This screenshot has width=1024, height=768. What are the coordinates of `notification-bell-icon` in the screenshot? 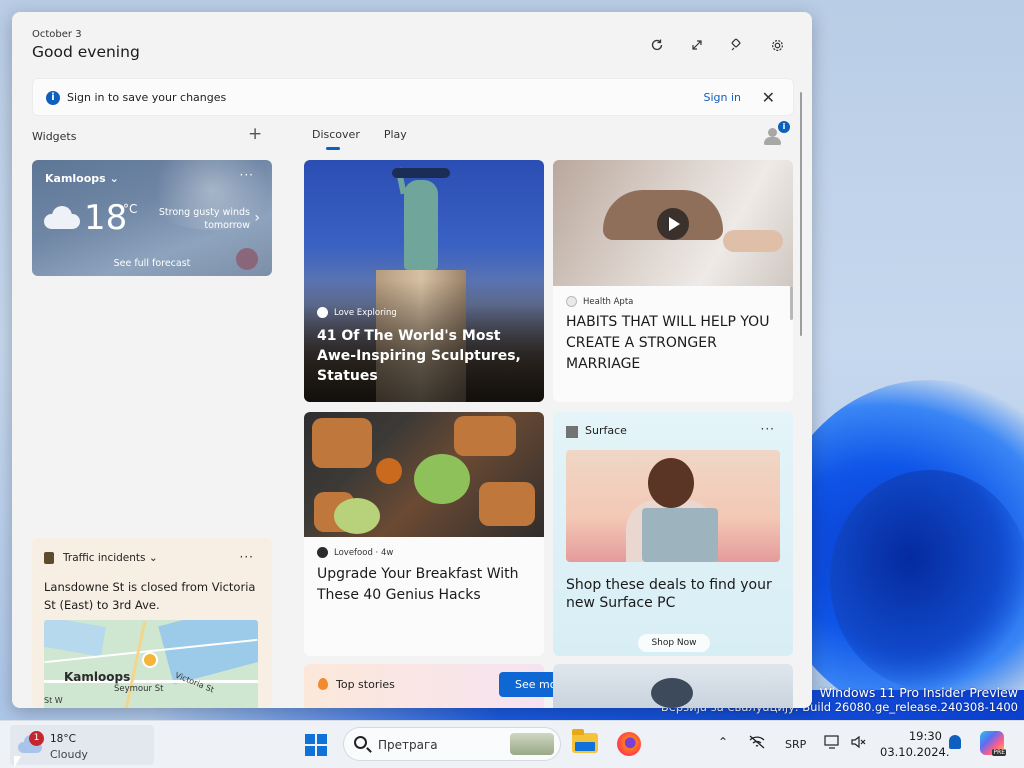 It's located at (955, 742).